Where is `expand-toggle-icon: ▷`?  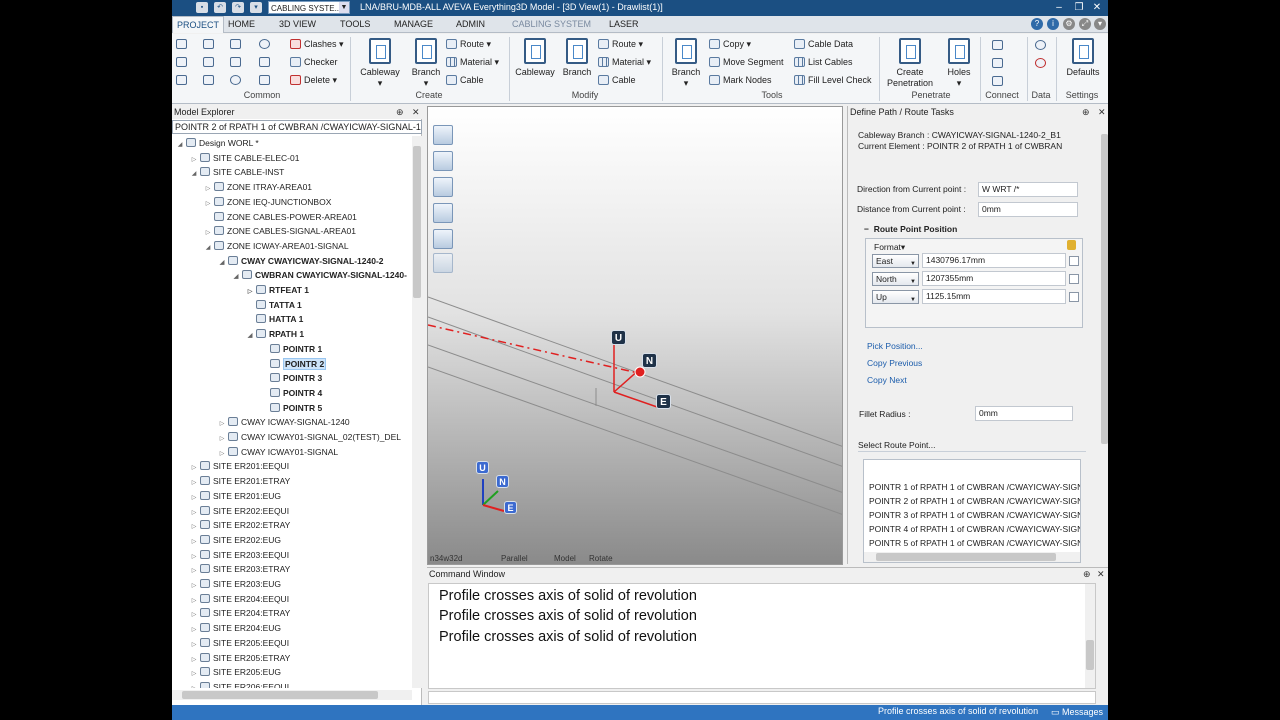
expand-toggle-icon: ▷ is located at coordinates (194, 685).